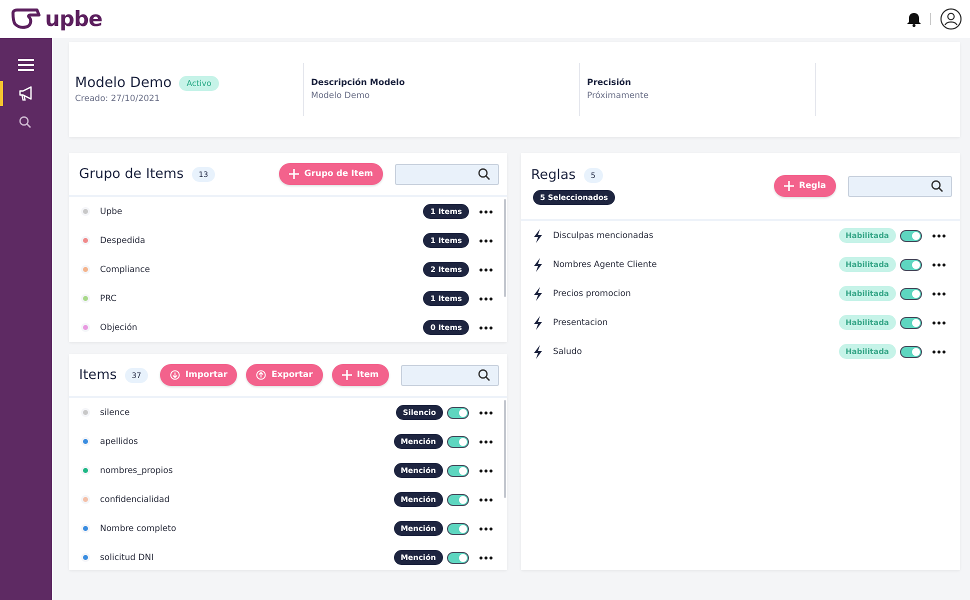 The height and width of the screenshot is (600, 970). Describe the element at coordinates (131, 174) in the screenshot. I see `panel-title: Grupo de Items` at that location.